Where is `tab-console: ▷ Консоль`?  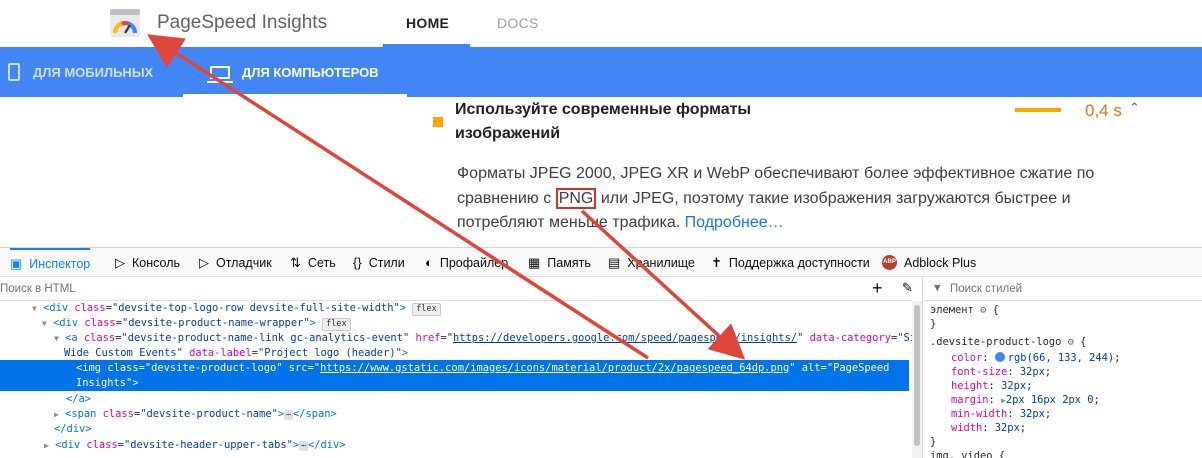 tab-console: ▷ Консоль is located at coordinates (147, 262).